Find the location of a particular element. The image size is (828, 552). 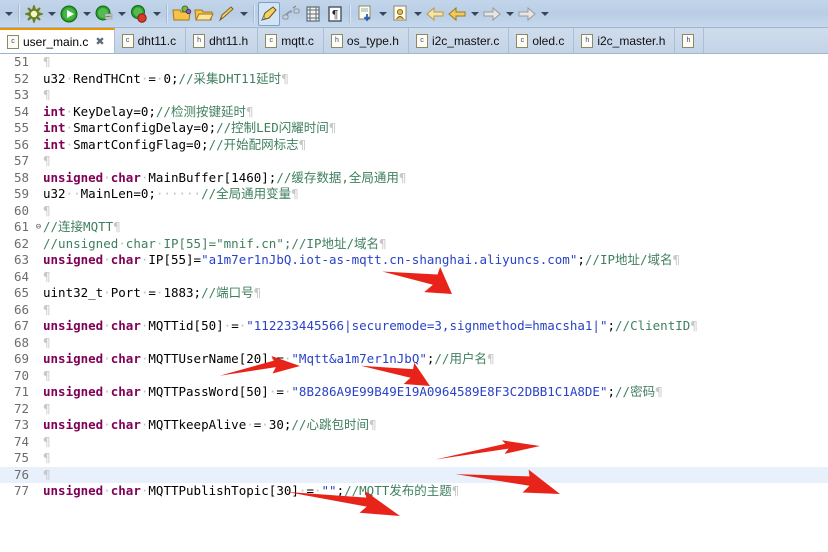

code-line: 64 ¶ is located at coordinates (414, 277).